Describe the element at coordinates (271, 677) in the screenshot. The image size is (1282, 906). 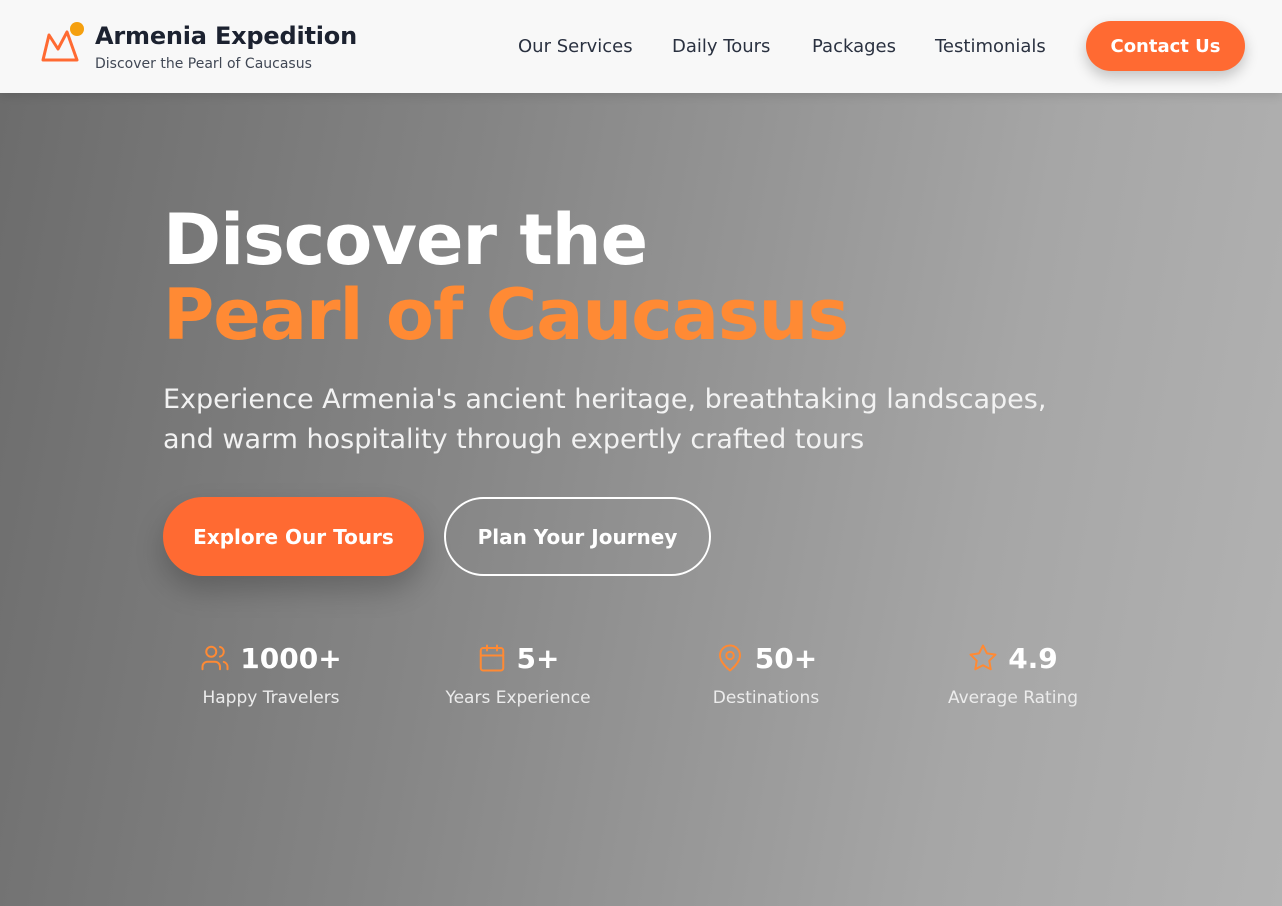
I see `stat-happy-travelers: 1000+ Happy Travelers` at that location.